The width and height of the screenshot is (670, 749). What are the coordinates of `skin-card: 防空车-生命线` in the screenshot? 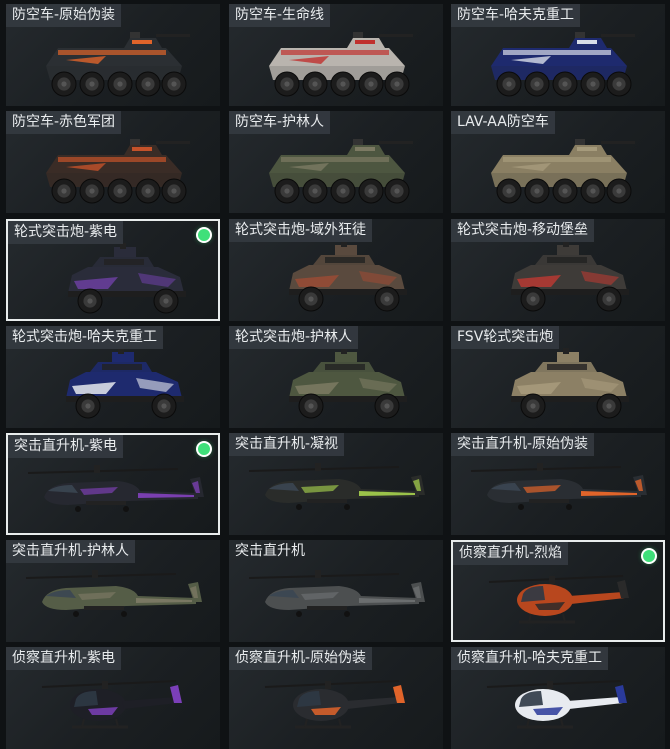 It's located at (336, 55).